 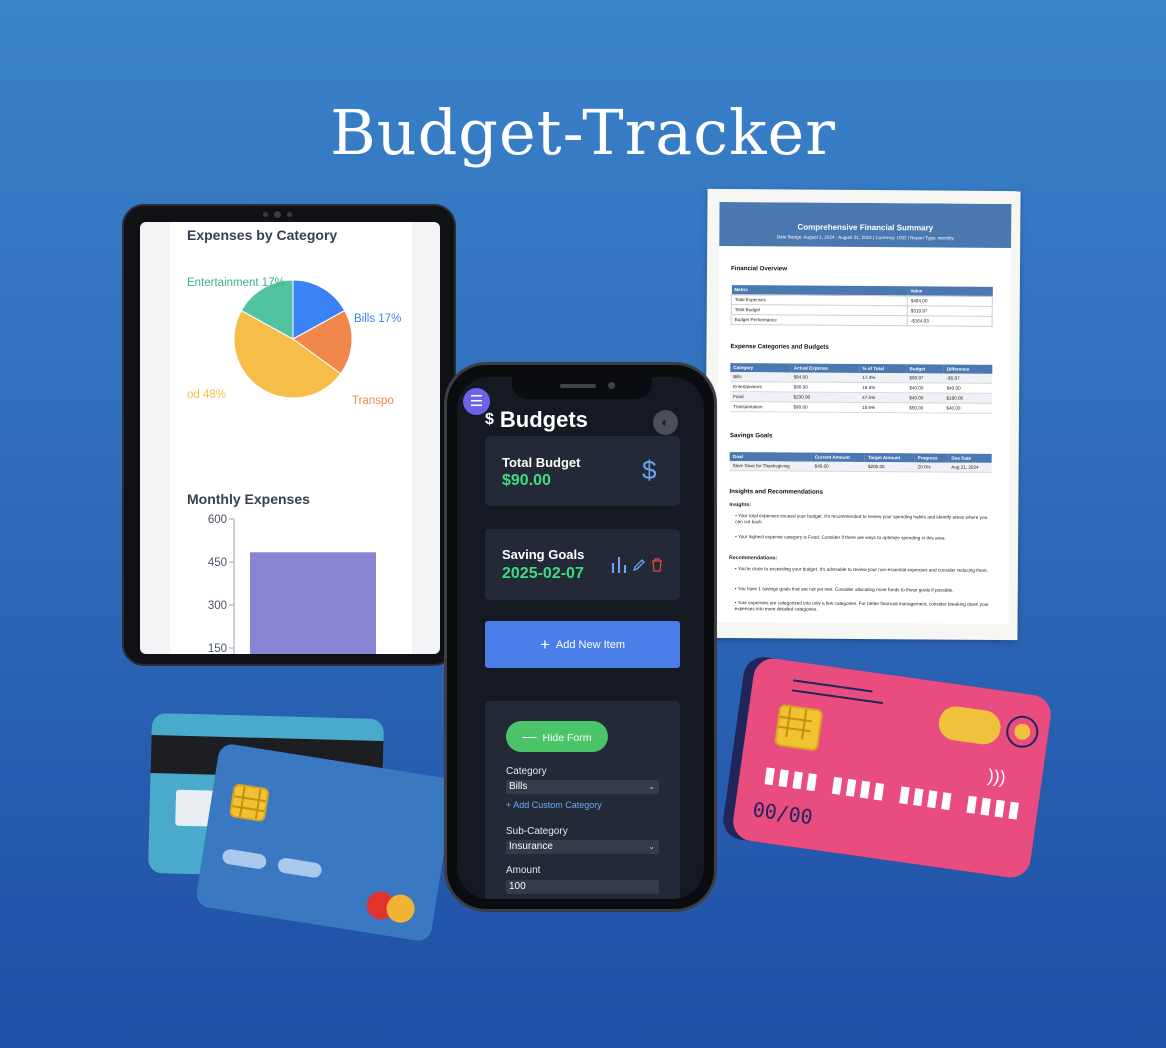 I want to click on minus-icon: —, so click(x=529, y=736).